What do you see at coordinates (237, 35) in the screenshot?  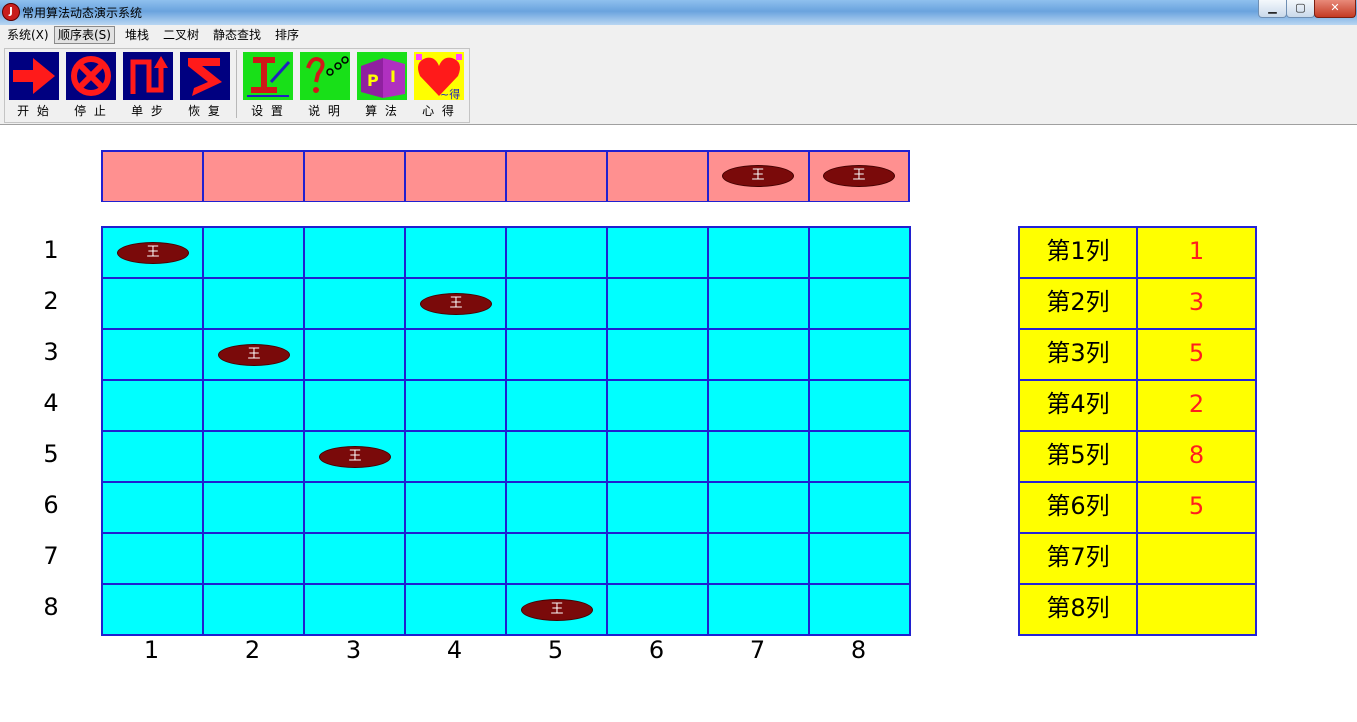 I see `menu-static-search: 静态查找` at bounding box center [237, 35].